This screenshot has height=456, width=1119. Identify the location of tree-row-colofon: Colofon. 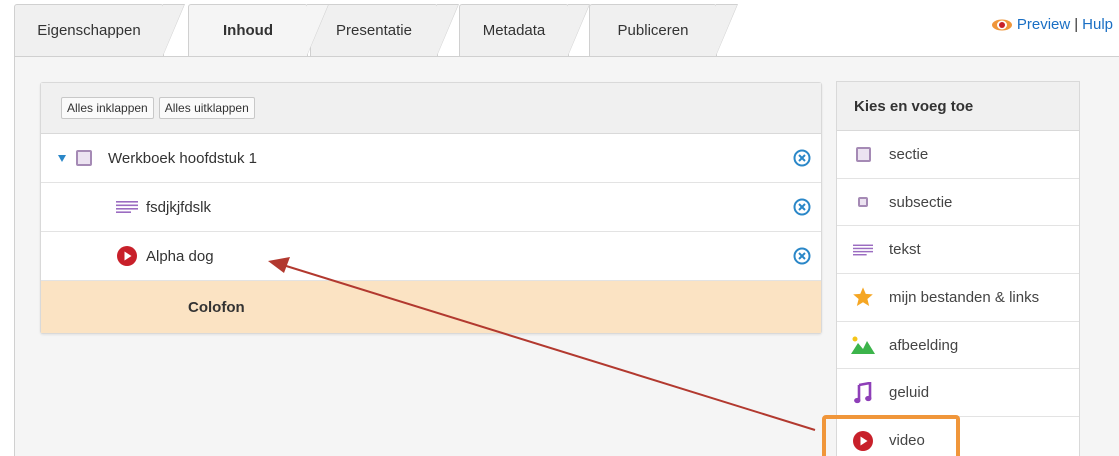
(431, 307).